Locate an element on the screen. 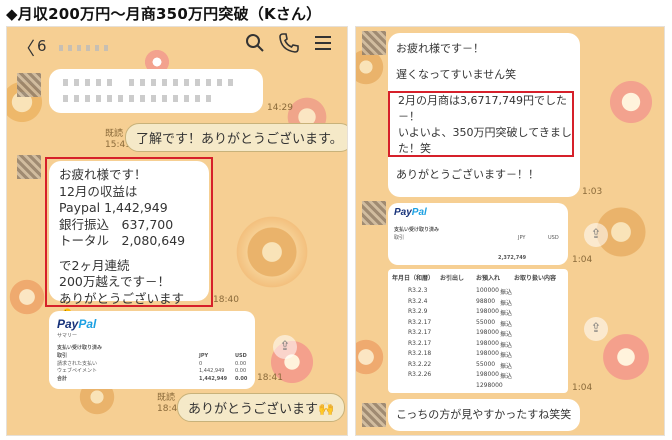 This screenshot has height=440, width=672. menu-icon is located at coordinates (323, 43).